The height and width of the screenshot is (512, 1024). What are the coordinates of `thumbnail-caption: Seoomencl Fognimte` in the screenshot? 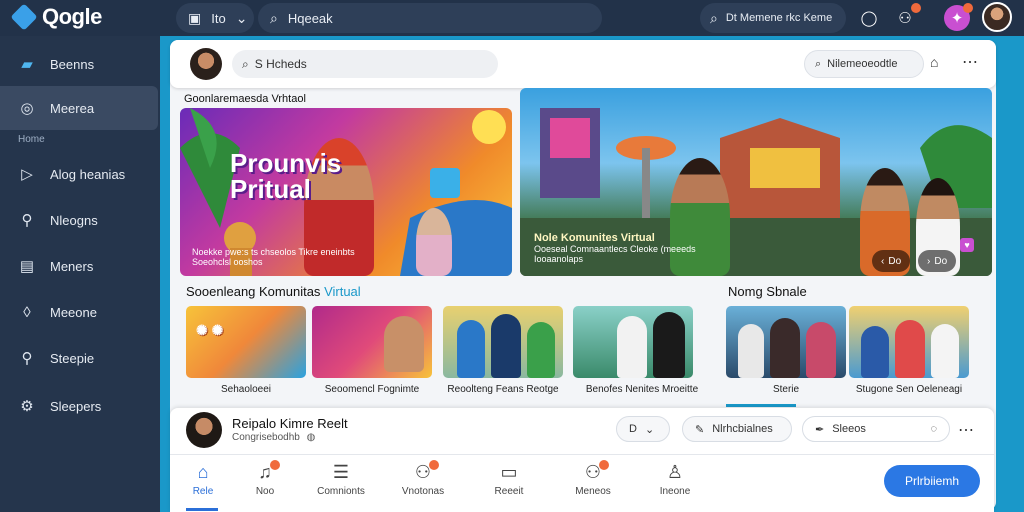 It's located at (372, 389).